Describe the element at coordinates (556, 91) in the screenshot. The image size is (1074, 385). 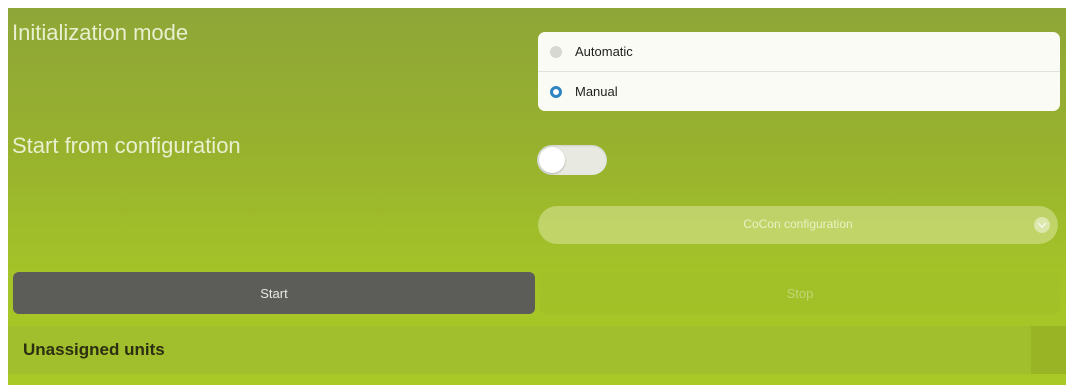
I see `radio-selected-icon` at that location.